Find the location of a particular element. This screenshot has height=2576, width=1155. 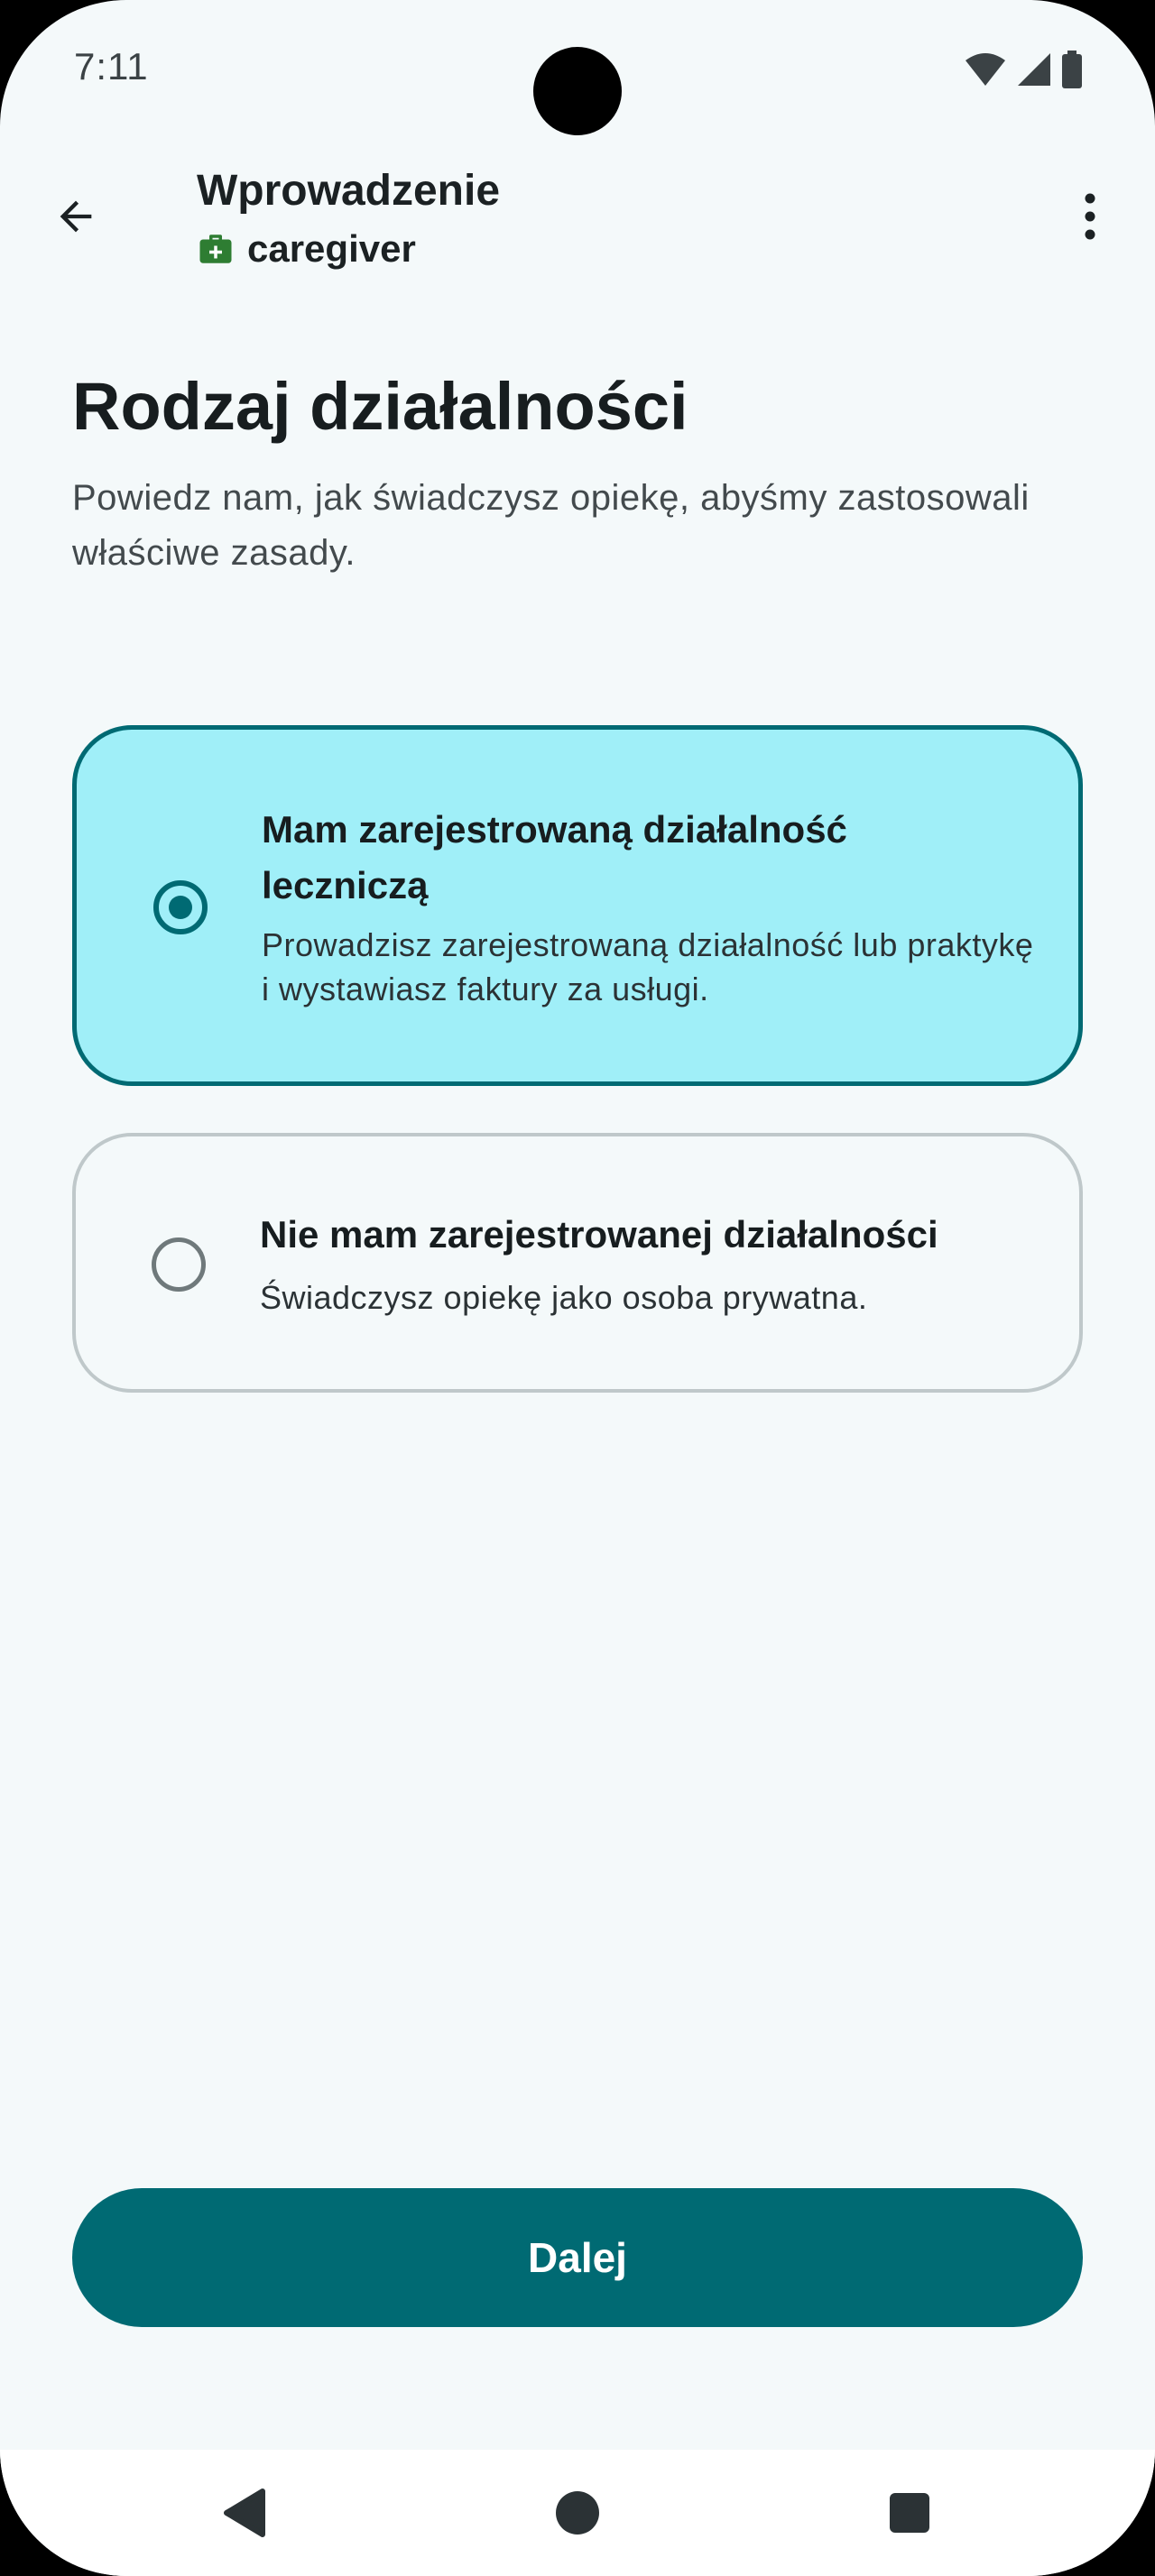

role-label: caregiver is located at coordinates (331, 248).